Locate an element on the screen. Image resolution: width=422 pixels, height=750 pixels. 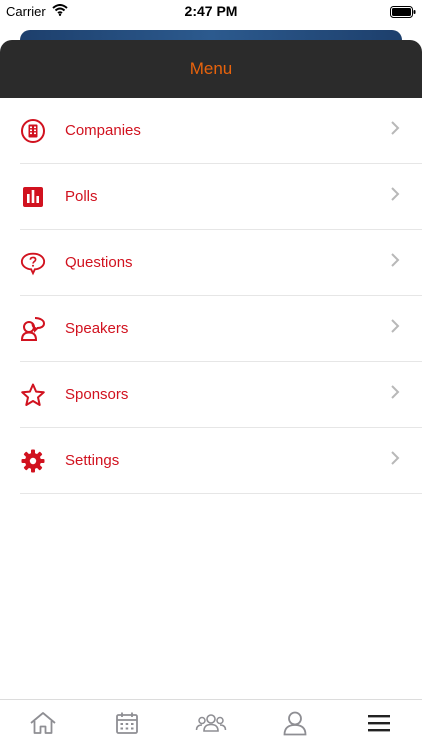
page-title: Menu is located at coordinates (211, 68).